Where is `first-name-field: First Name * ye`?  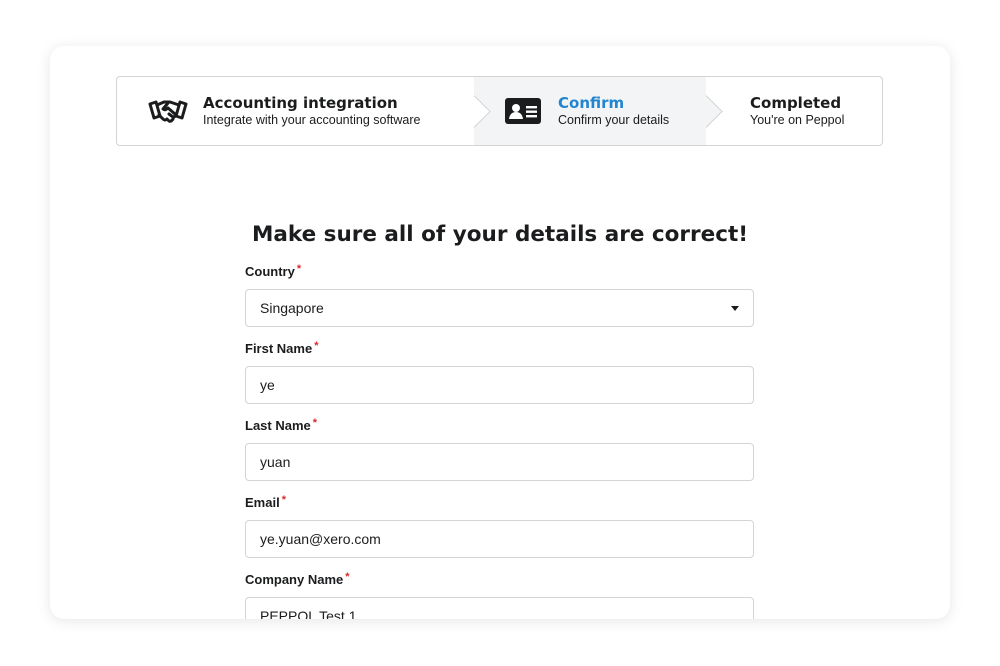
first-name-field: First Name * ye is located at coordinates (499, 372).